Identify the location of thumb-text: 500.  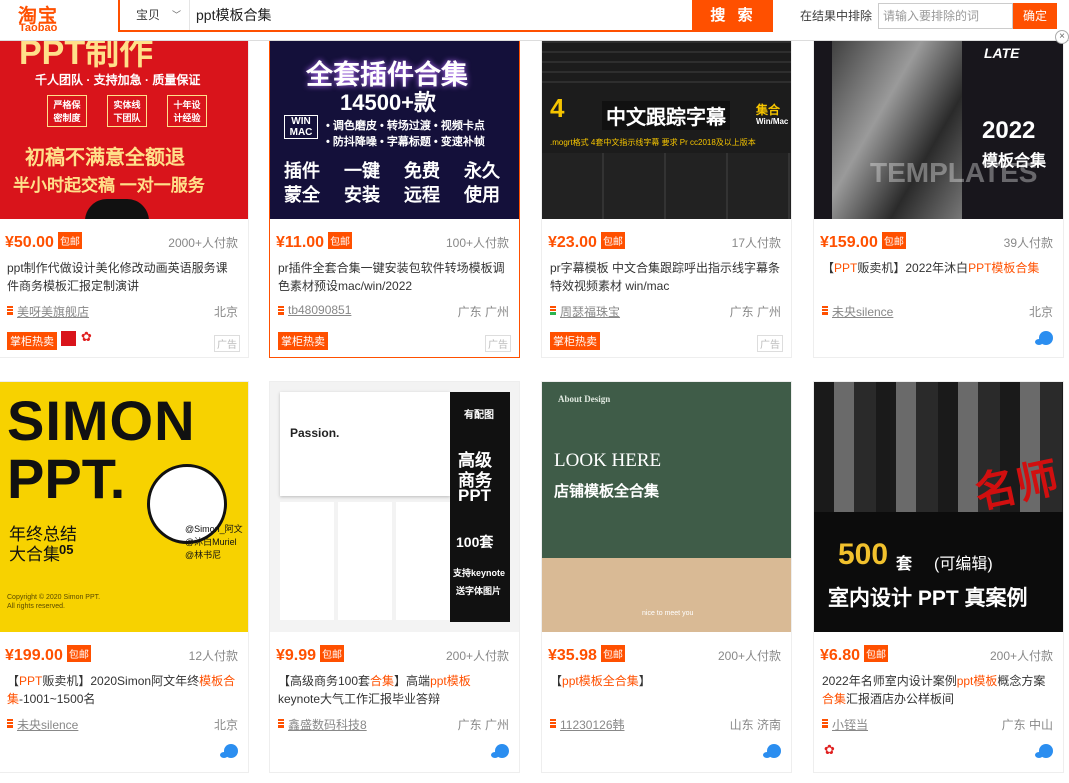
(863, 554).